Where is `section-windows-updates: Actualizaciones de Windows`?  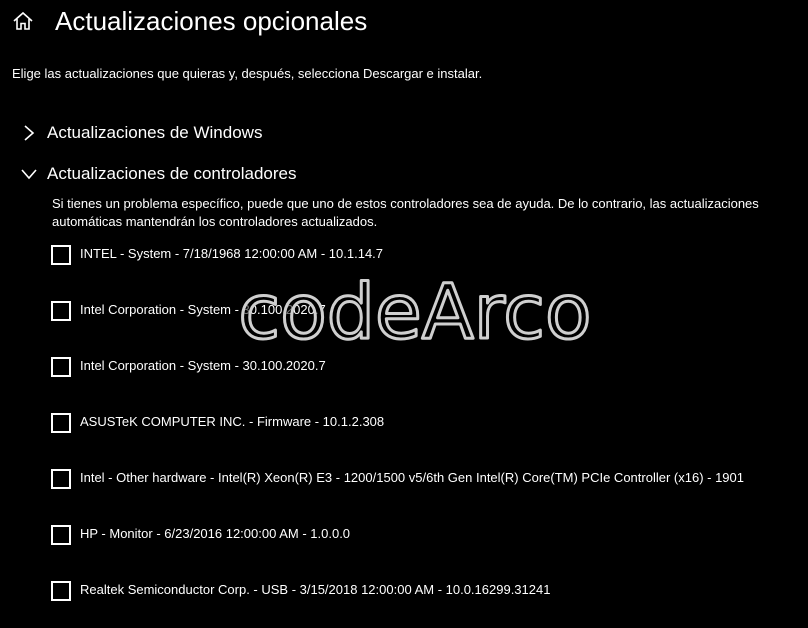 section-windows-updates: Actualizaciones de Windows is located at coordinates (141, 133).